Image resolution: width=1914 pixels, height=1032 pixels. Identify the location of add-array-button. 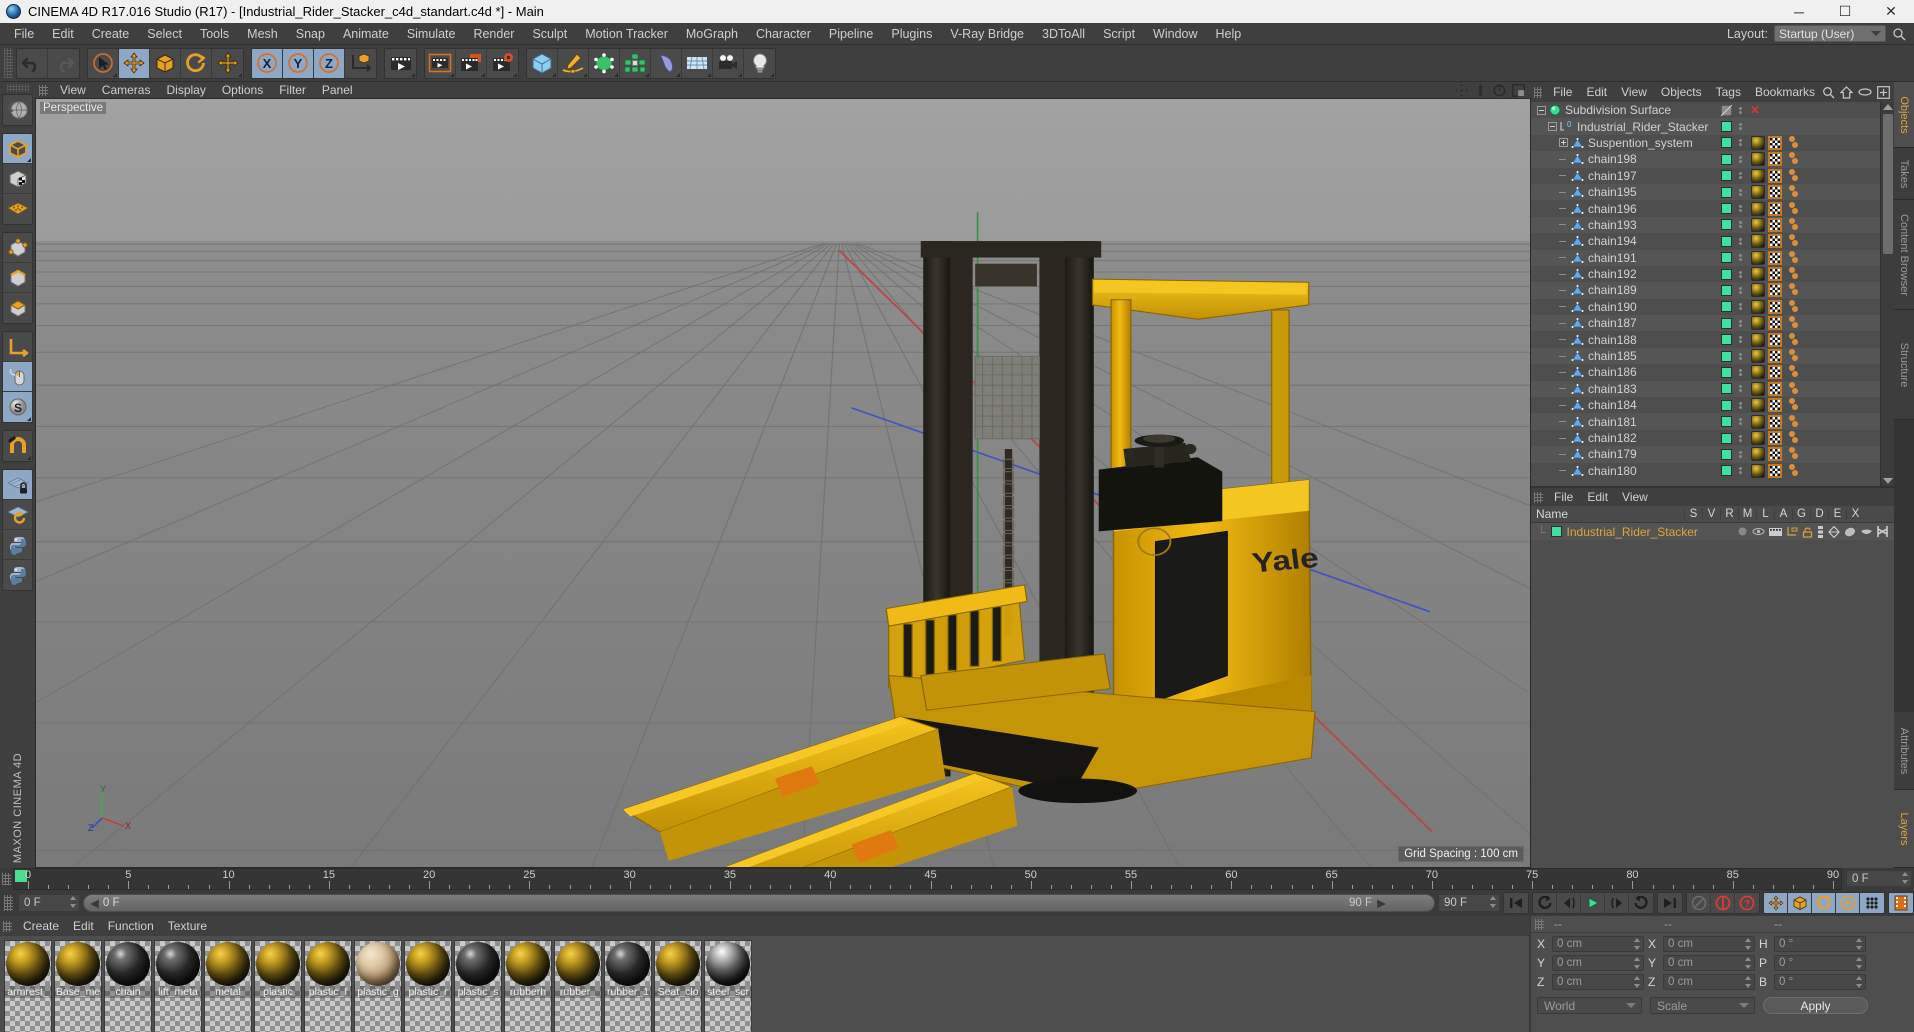
(635, 63).